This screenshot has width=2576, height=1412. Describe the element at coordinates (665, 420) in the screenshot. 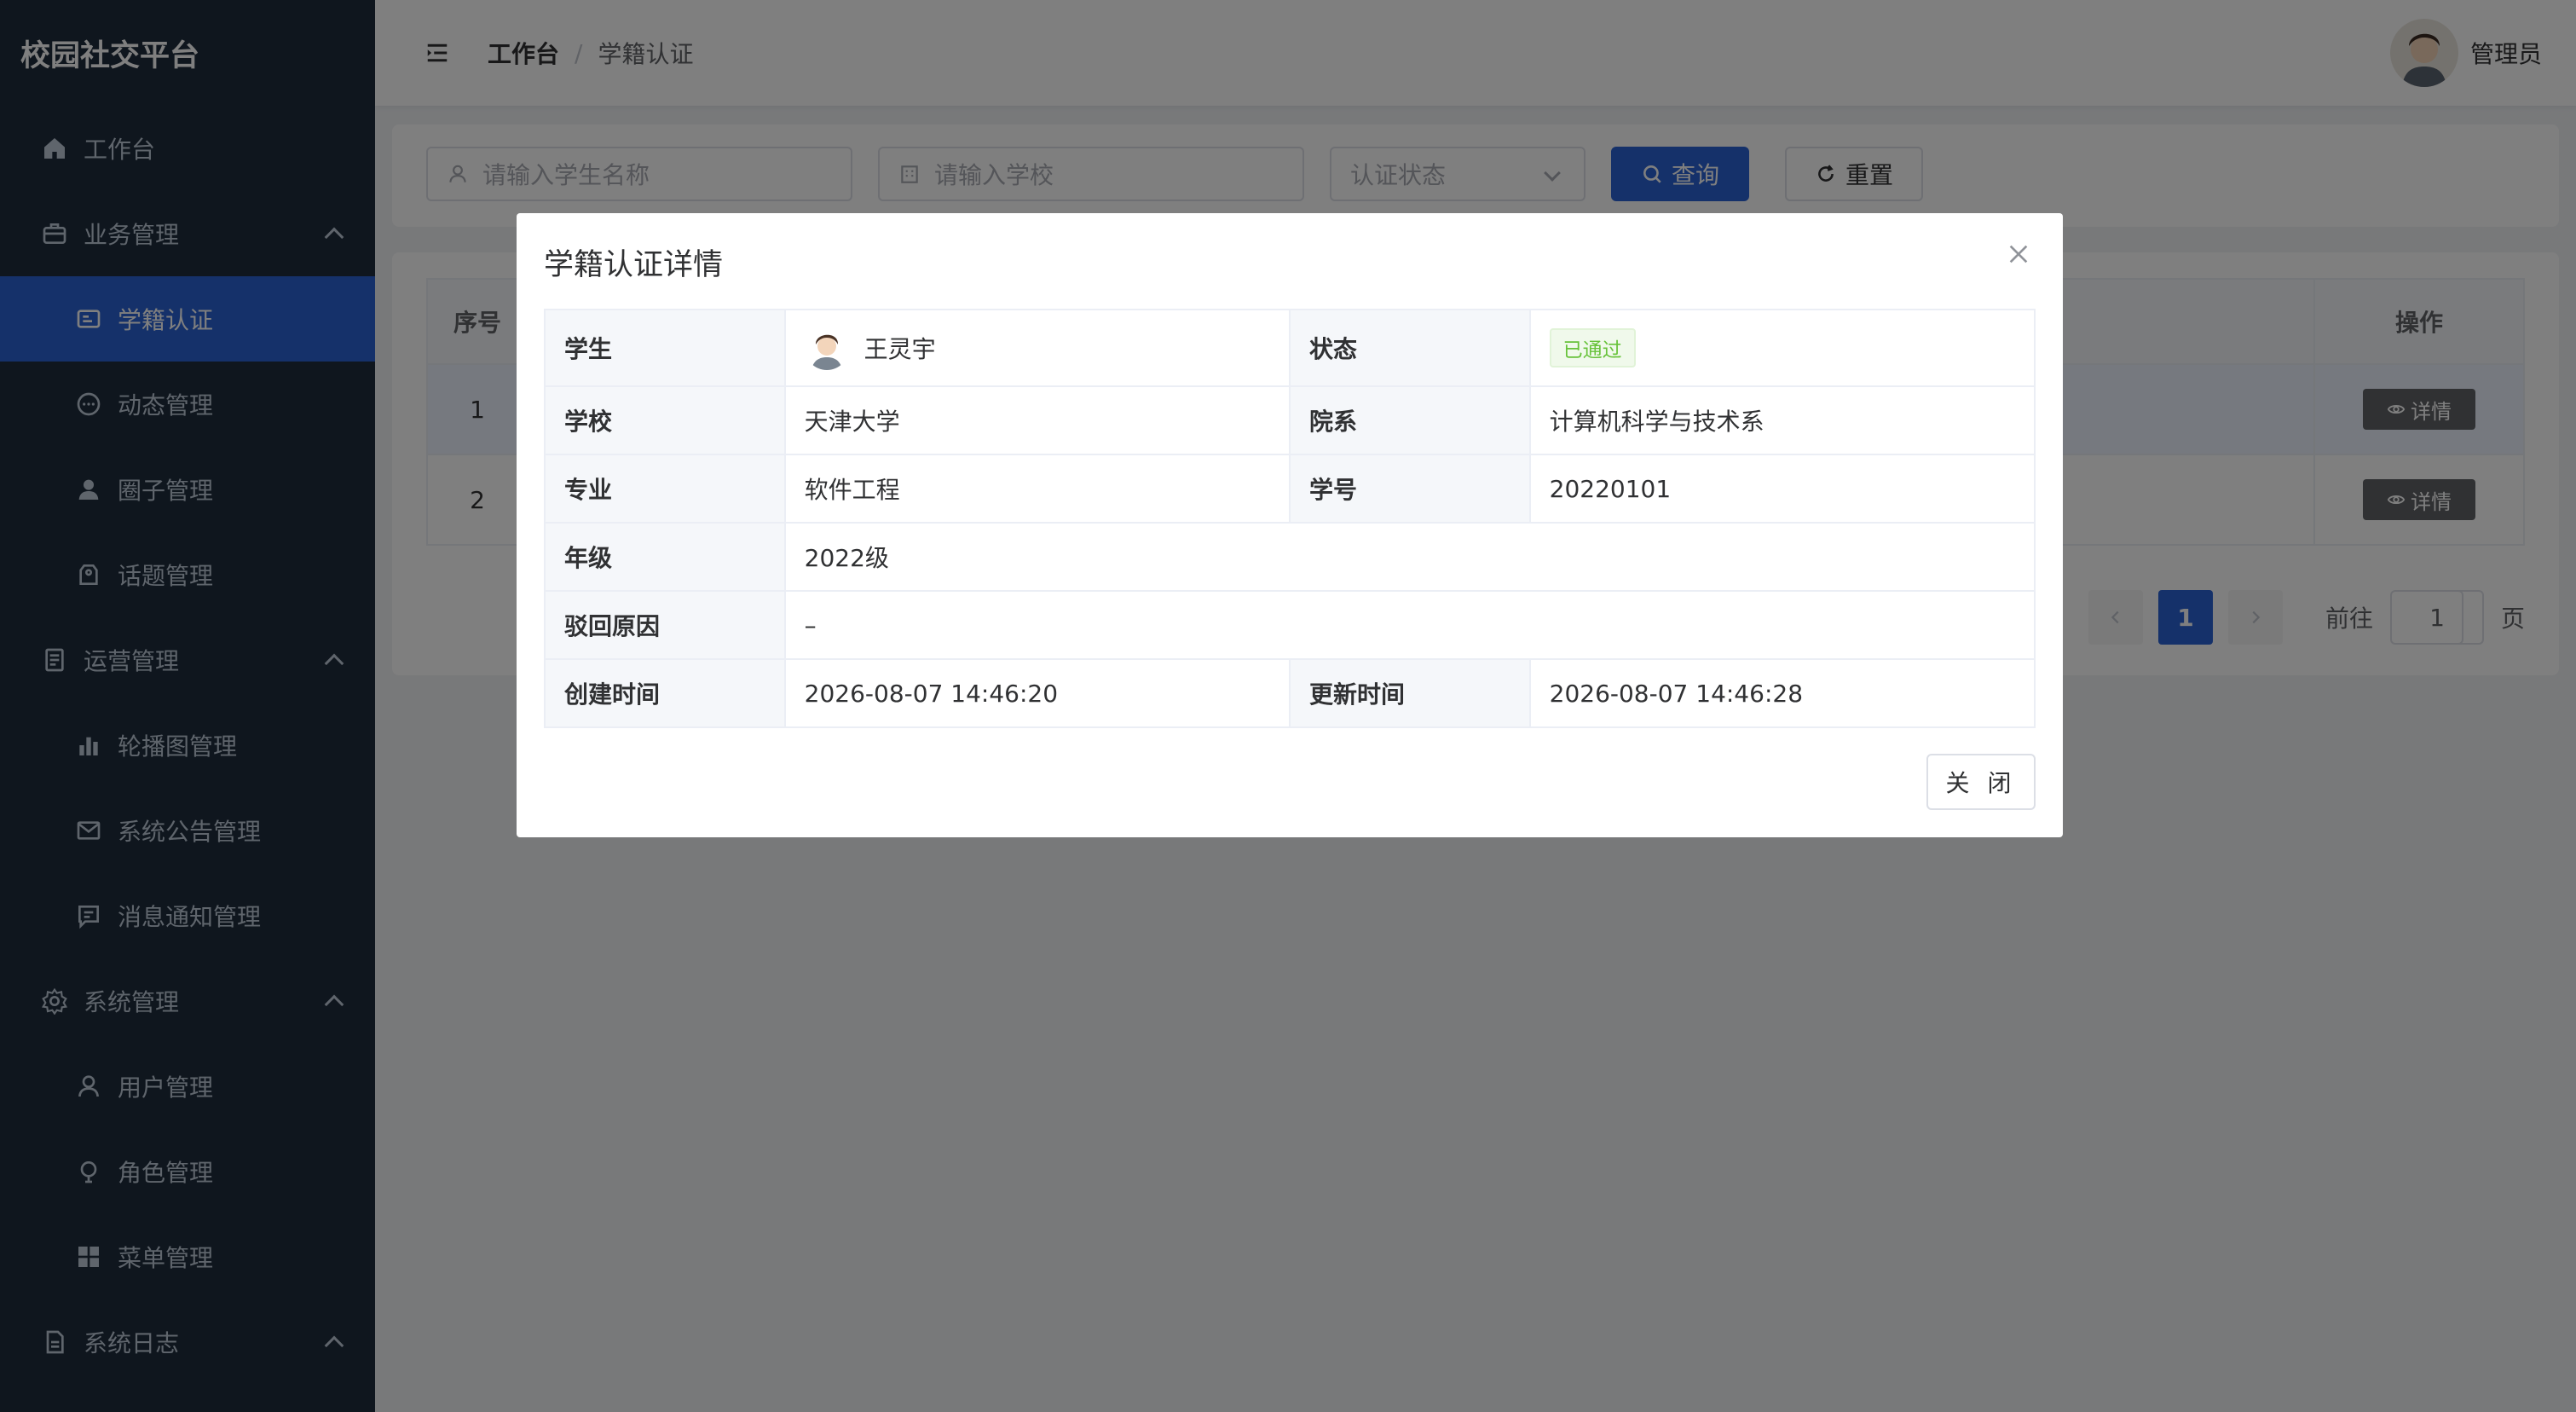

I see `school-label: 学校` at that location.